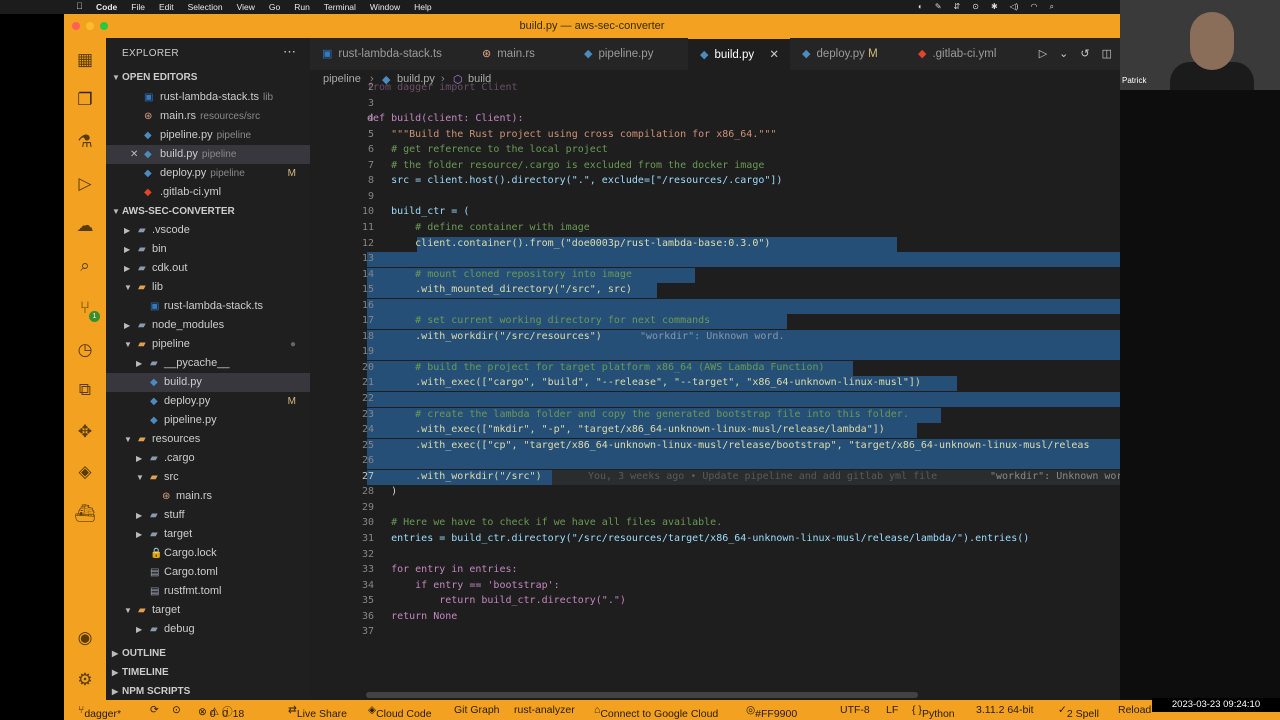 The image size is (1280, 720). I want to click on remote-icon: ☁, so click(85, 226).